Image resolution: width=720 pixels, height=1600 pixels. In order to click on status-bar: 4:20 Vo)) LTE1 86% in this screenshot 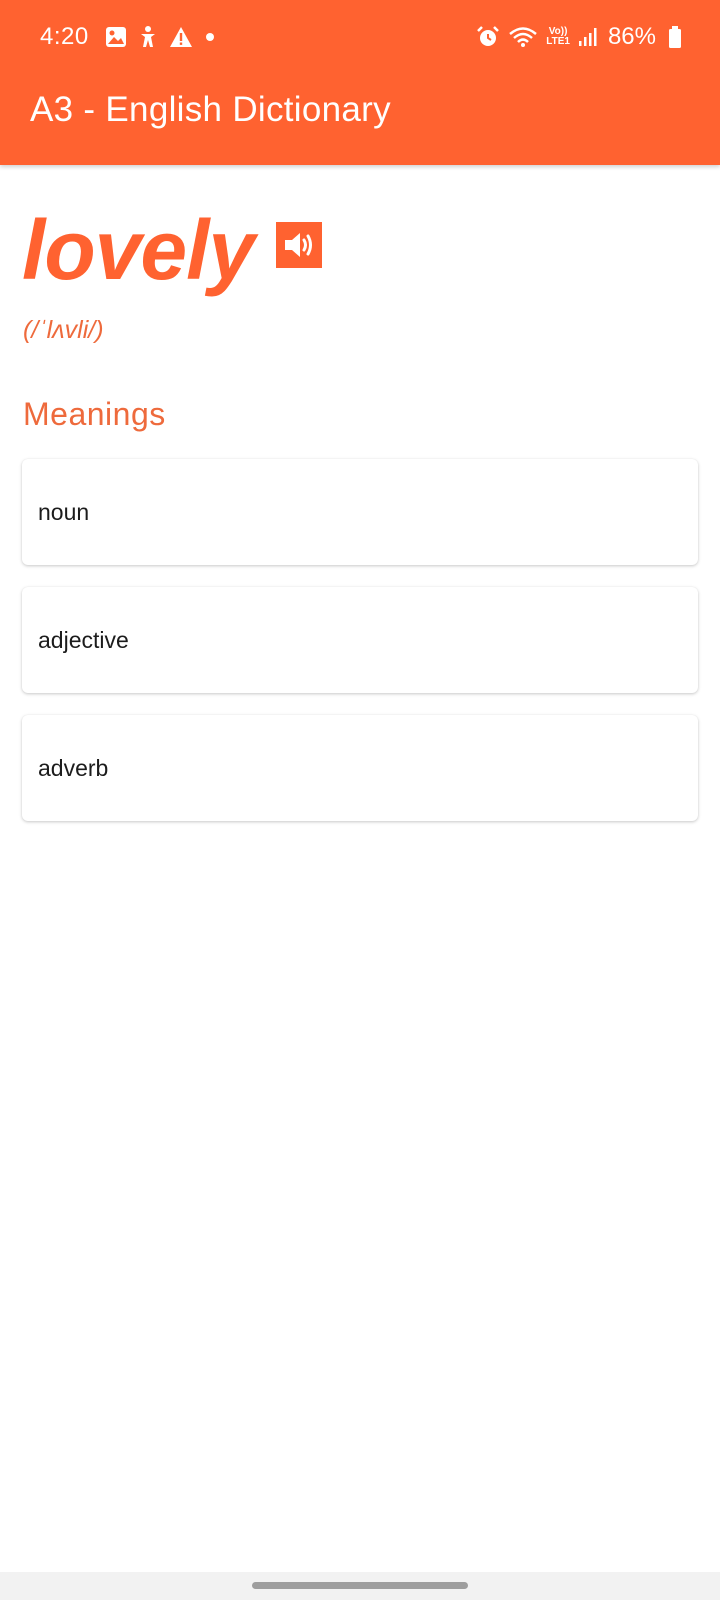, I will do `click(360, 36)`.